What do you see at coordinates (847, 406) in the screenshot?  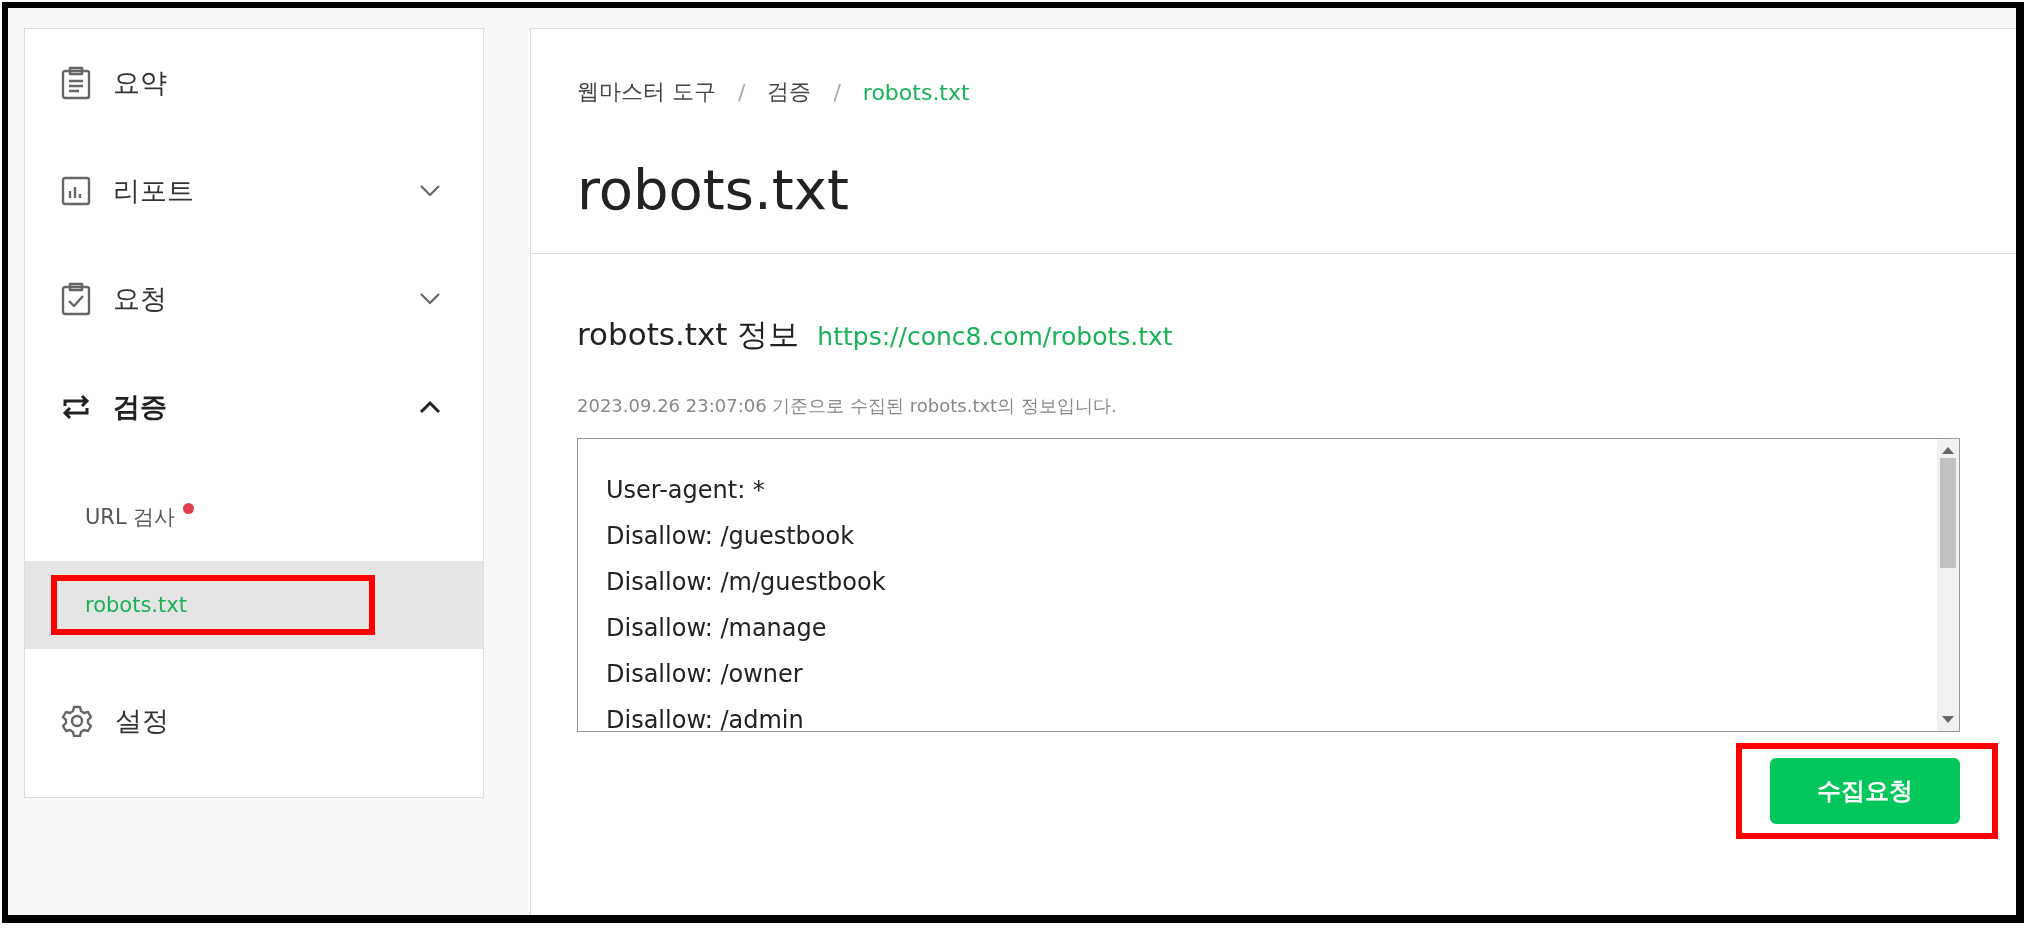 I see `collected-time-note: 2023.09.26 23:07:06 기준으로 수집된 robots.txt의 정보입니다.` at bounding box center [847, 406].